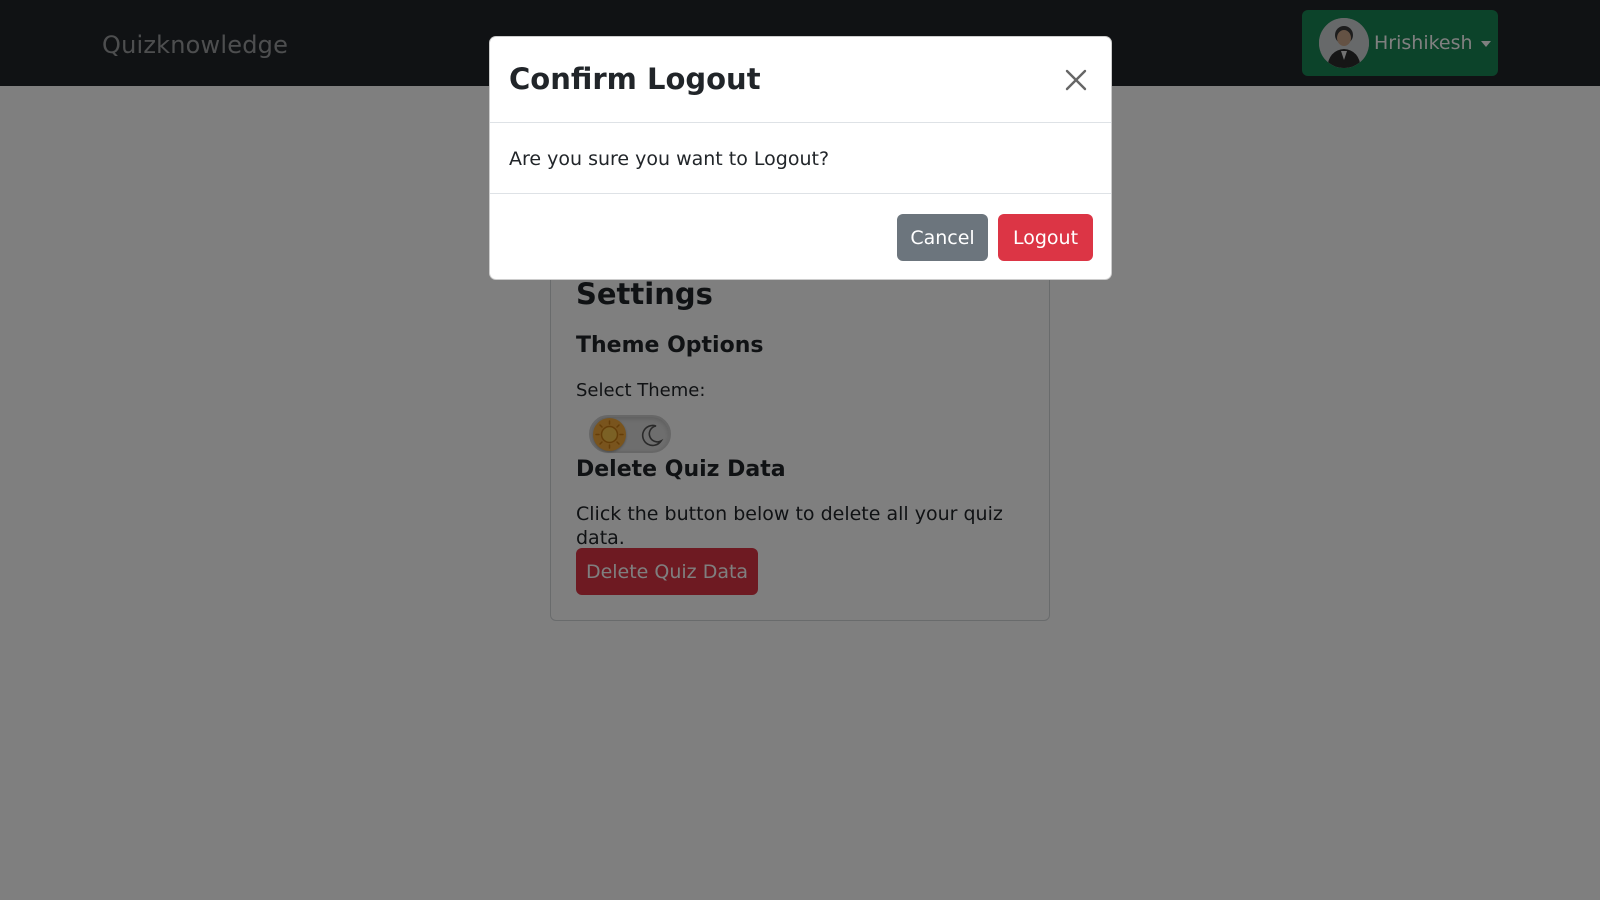 This screenshot has height=900, width=1600. Describe the element at coordinates (800, 237) in the screenshot. I see `modal-footer: Cancel Logout` at that location.